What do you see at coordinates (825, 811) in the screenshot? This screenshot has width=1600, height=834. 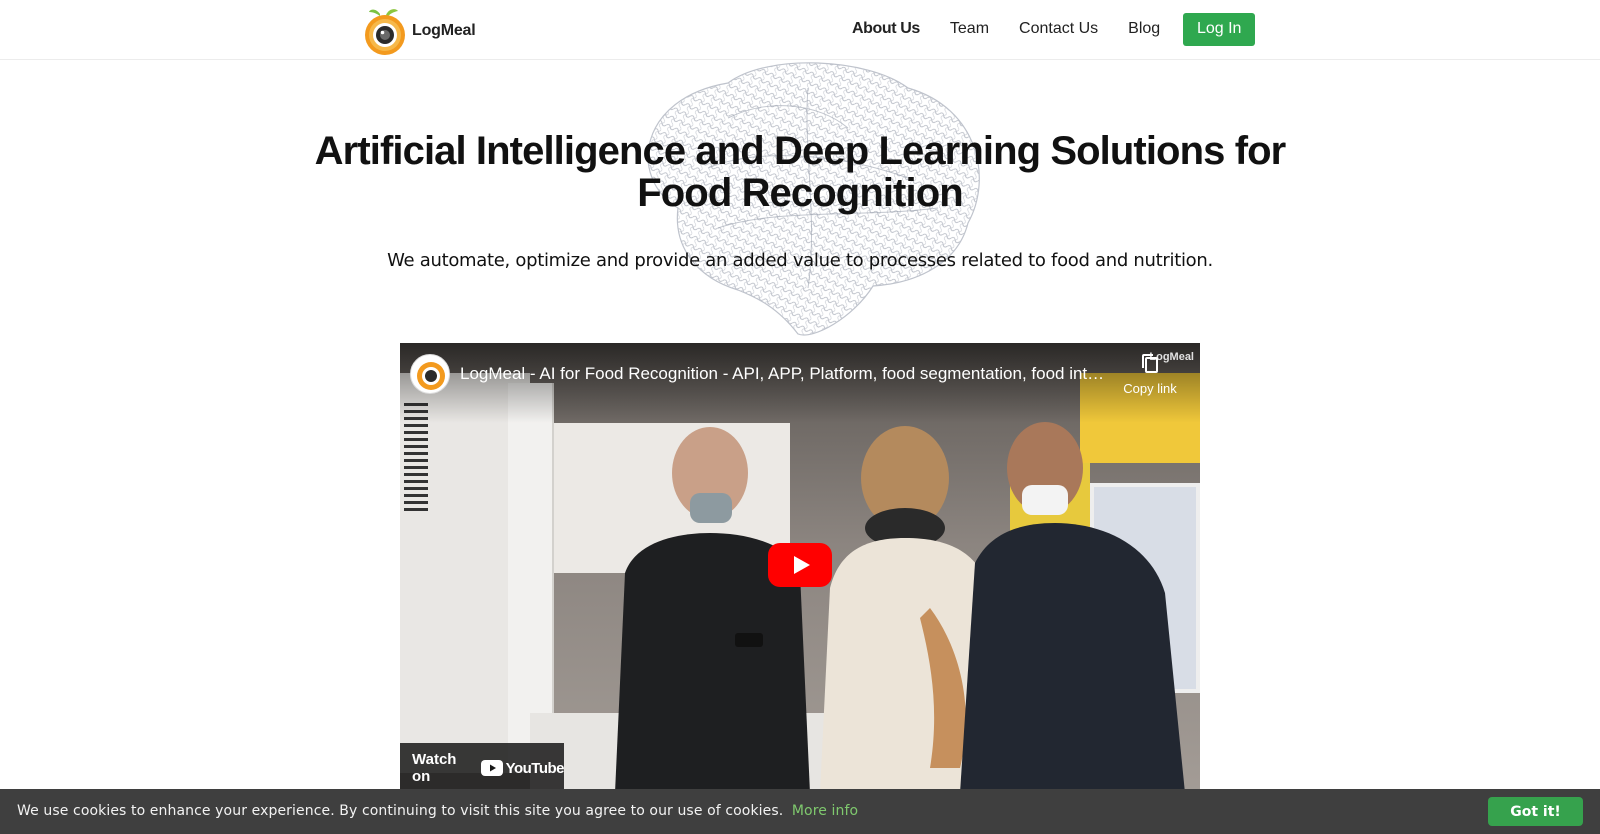 I see `cookie-more-info-link: More info` at bounding box center [825, 811].